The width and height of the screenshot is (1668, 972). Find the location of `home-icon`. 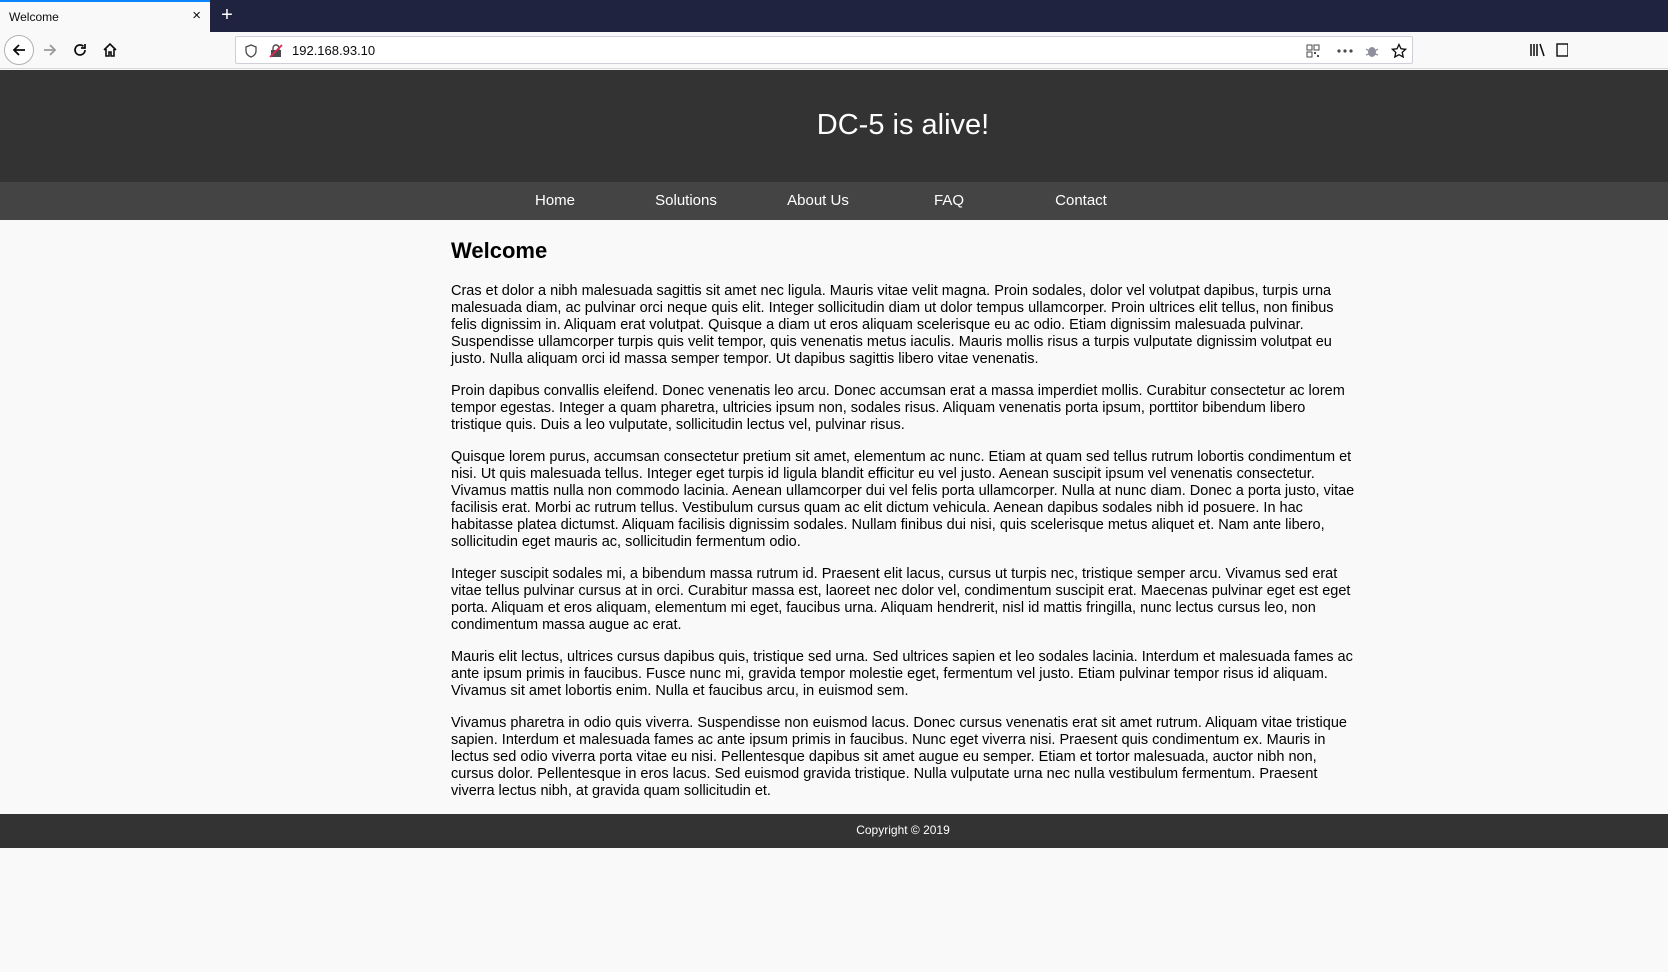

home-icon is located at coordinates (110, 49).